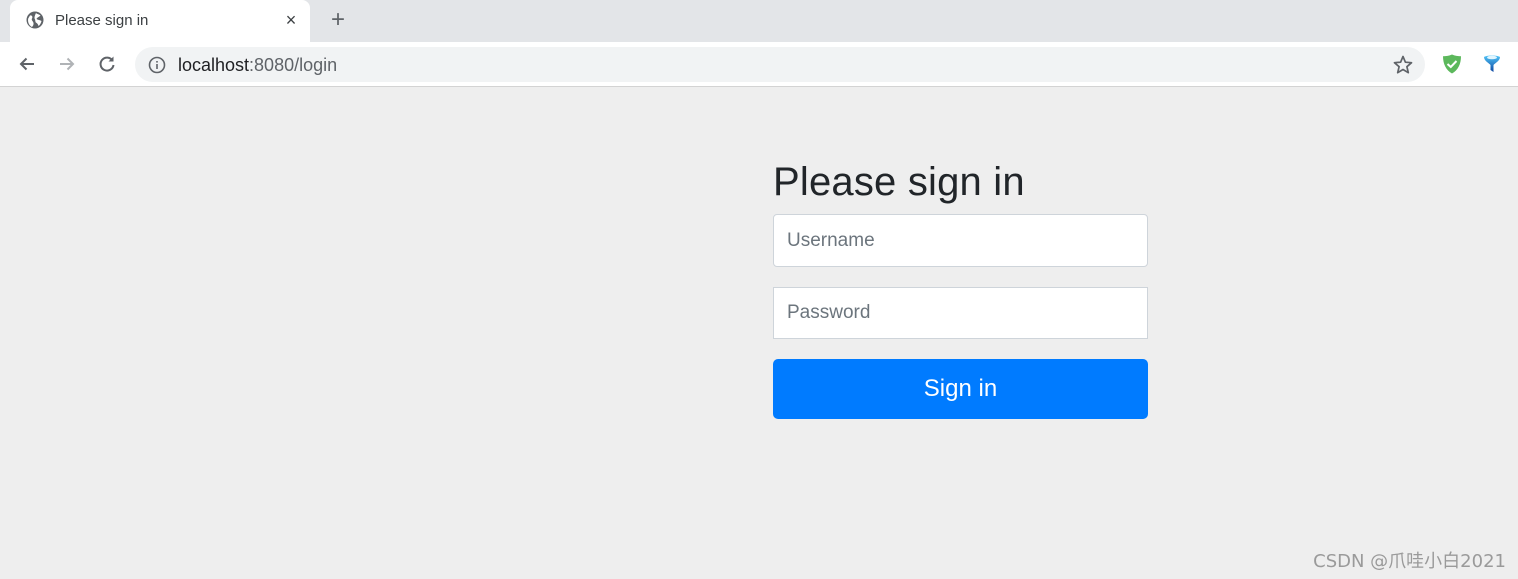  I want to click on browser-tab: Please sign in ×, so click(160, 21).